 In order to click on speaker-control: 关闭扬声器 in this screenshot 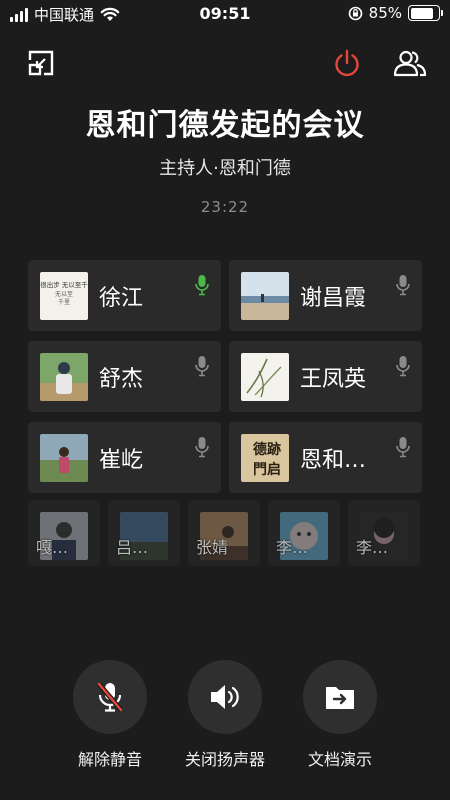, I will do `click(225, 715)`.